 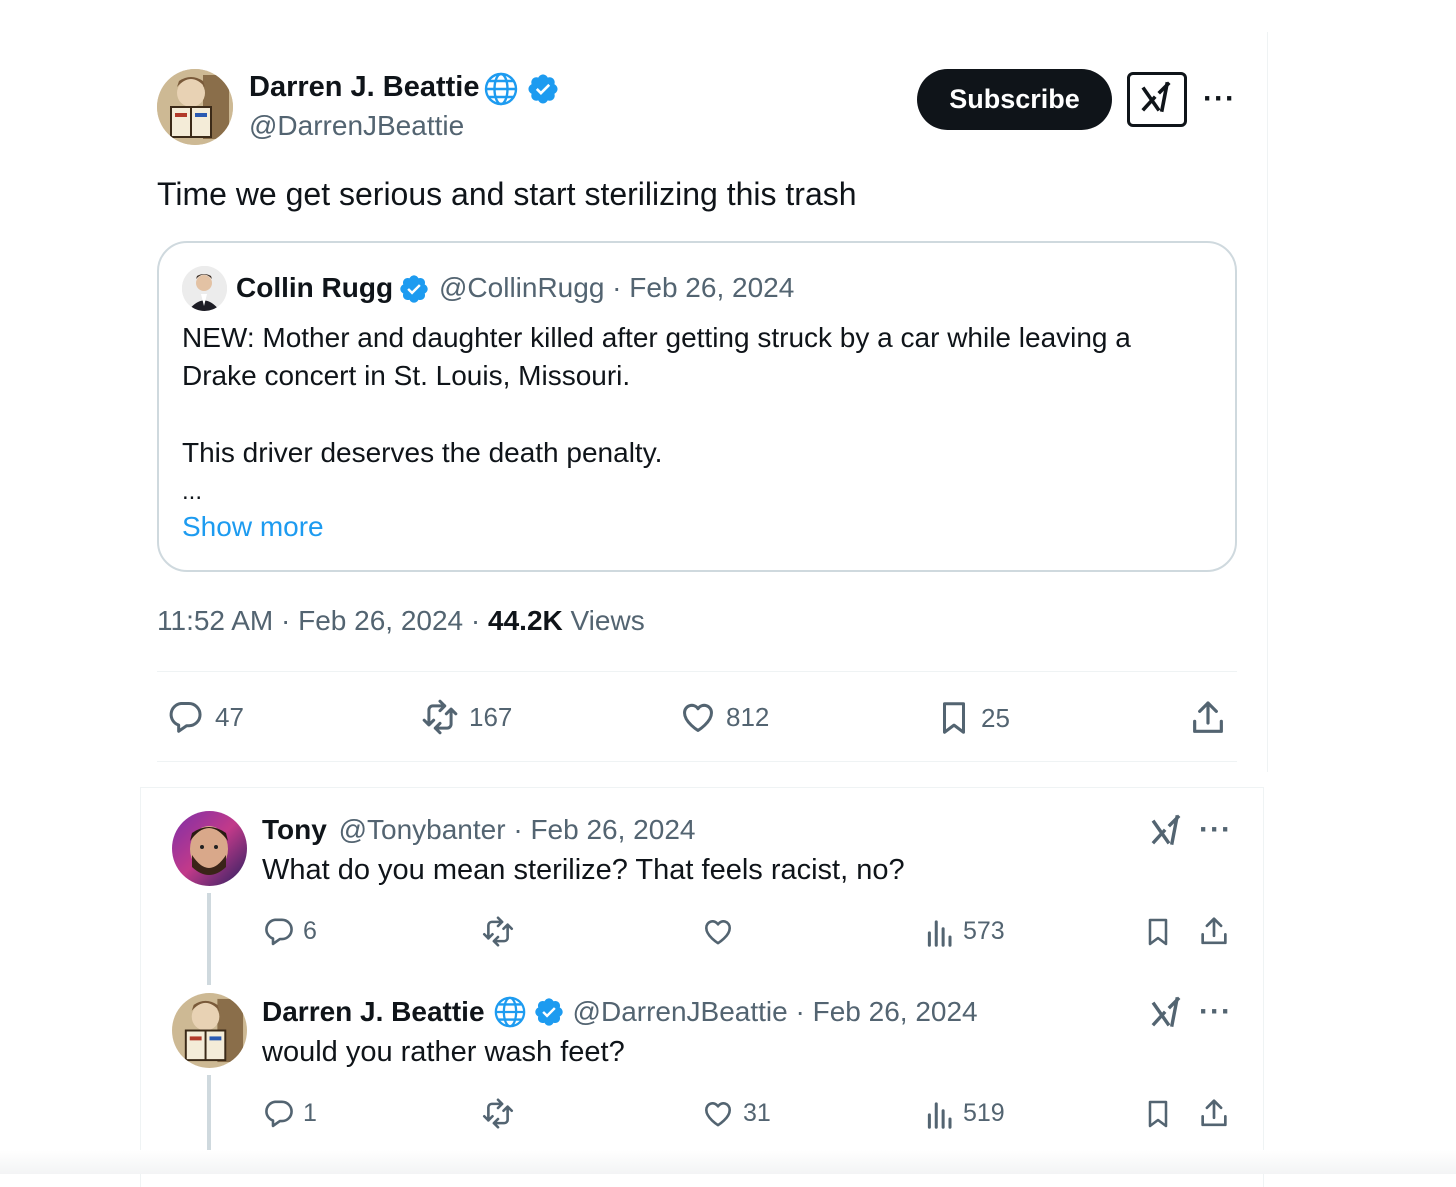 I want to click on views-button: 573, so click(x=965, y=931).